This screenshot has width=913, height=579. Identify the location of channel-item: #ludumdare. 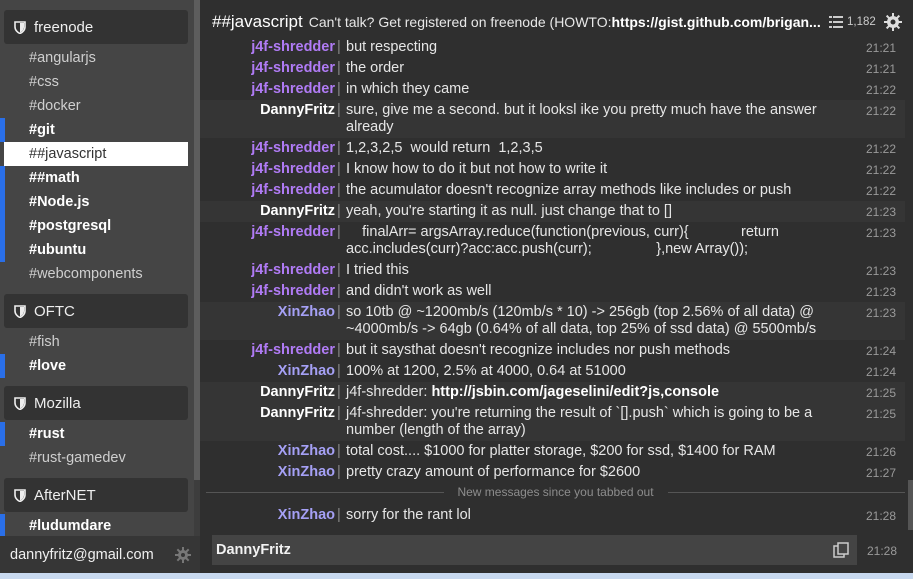
(96, 525).